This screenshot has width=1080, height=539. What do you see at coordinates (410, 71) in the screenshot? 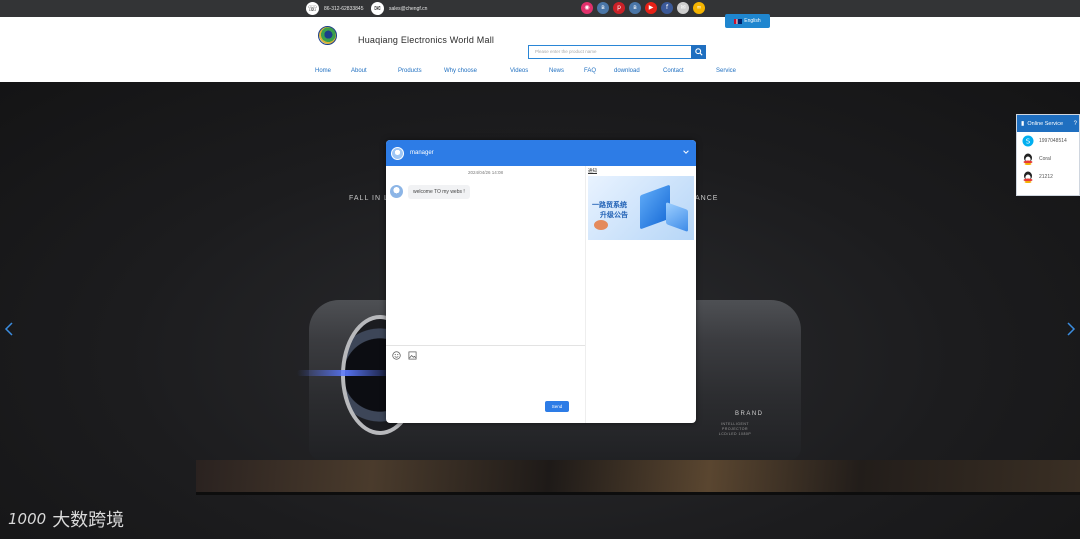
I see `nav-item-products: Products` at bounding box center [410, 71].